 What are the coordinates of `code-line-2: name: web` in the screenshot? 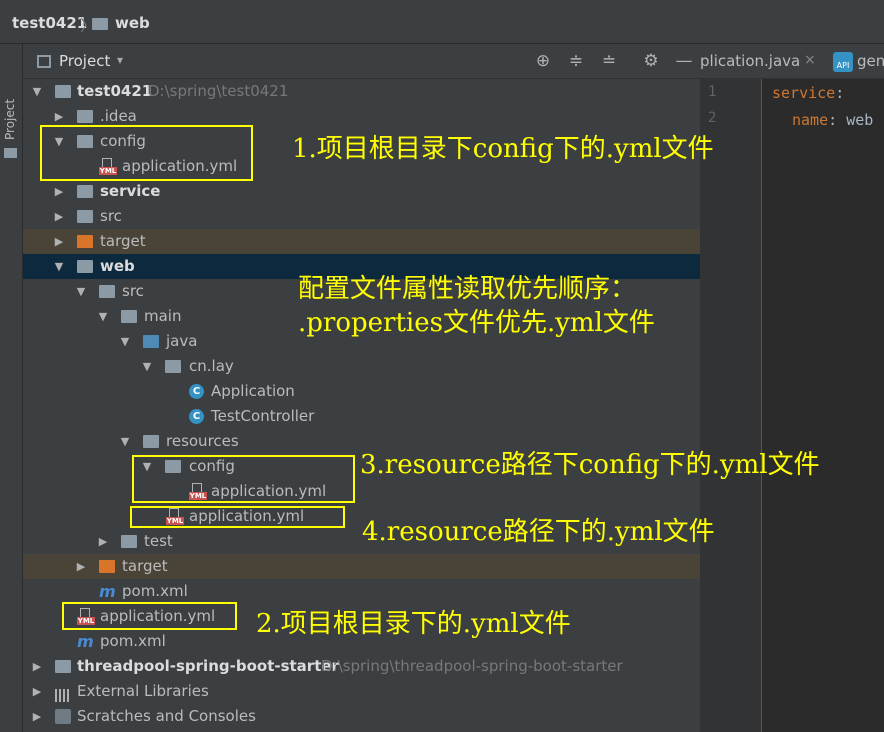 It's located at (832, 120).